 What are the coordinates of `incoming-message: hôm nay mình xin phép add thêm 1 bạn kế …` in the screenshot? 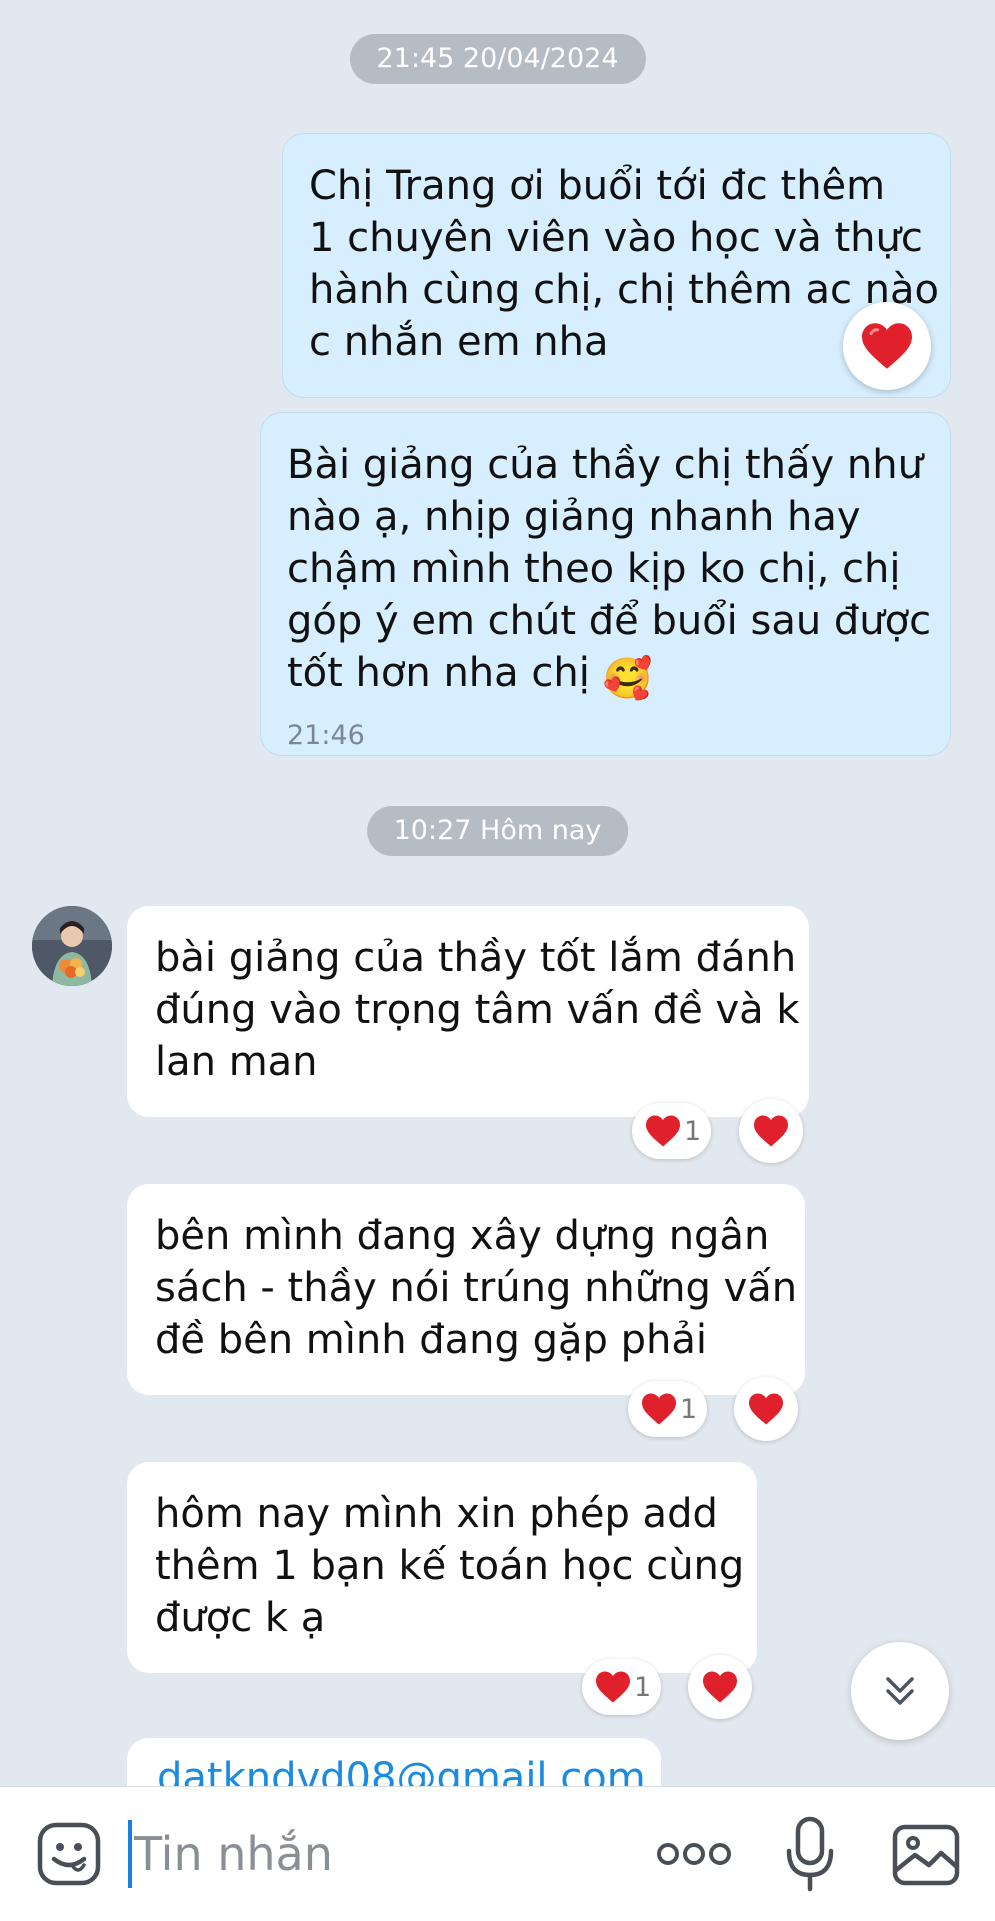 It's located at (442, 1567).